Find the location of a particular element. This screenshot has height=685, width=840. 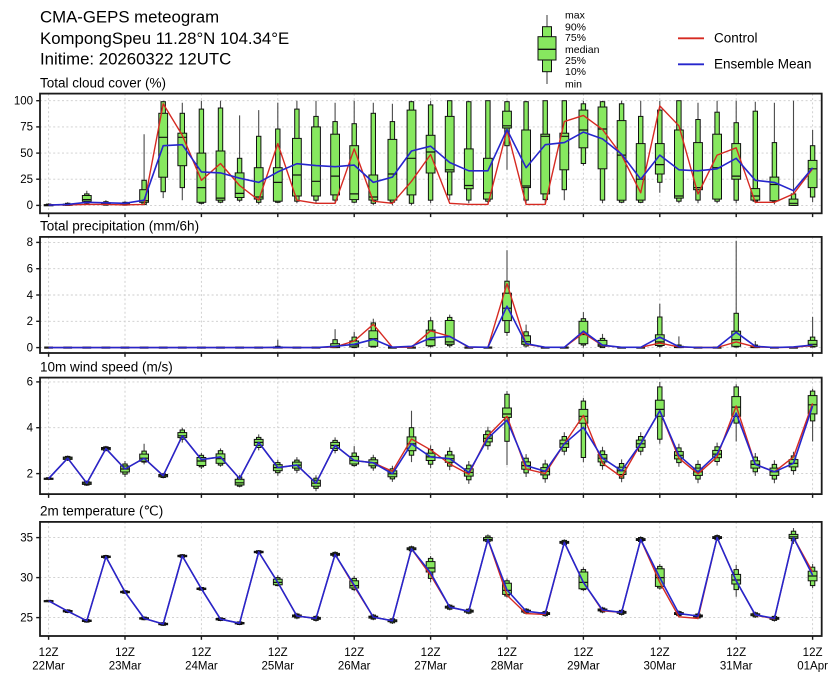

svg-text: Initime: 20260322 12UTC is located at coordinates (135, 58).